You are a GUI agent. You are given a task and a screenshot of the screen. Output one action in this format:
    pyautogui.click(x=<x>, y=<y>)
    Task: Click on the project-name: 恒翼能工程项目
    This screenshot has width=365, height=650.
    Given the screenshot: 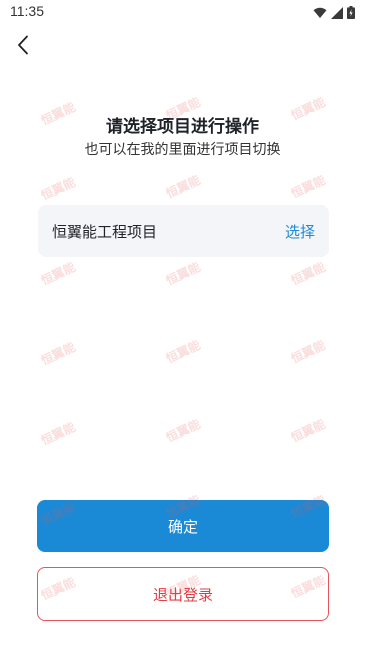 What is the action you would take?
    pyautogui.click(x=105, y=232)
    